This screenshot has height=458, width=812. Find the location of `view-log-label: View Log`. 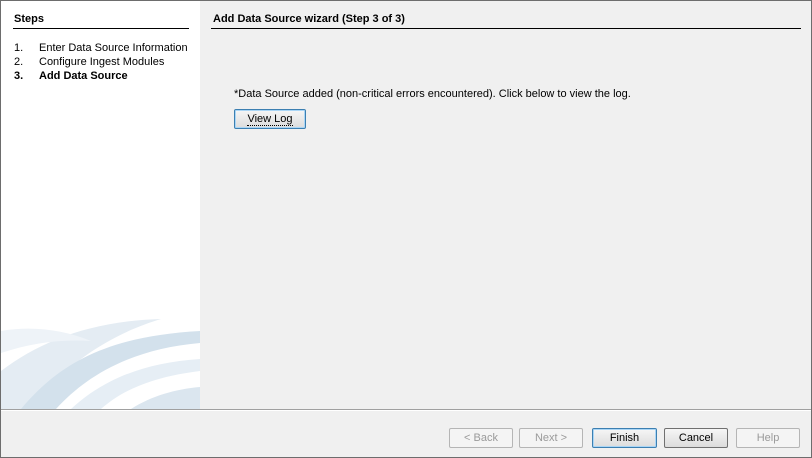

view-log-label: View Log is located at coordinates (270, 119).